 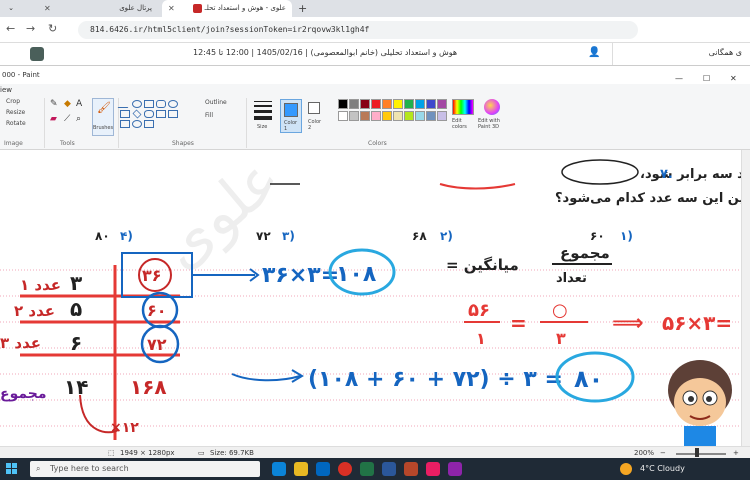 I want to click on weather-text: 4°C Cloudy, so click(x=662, y=468).